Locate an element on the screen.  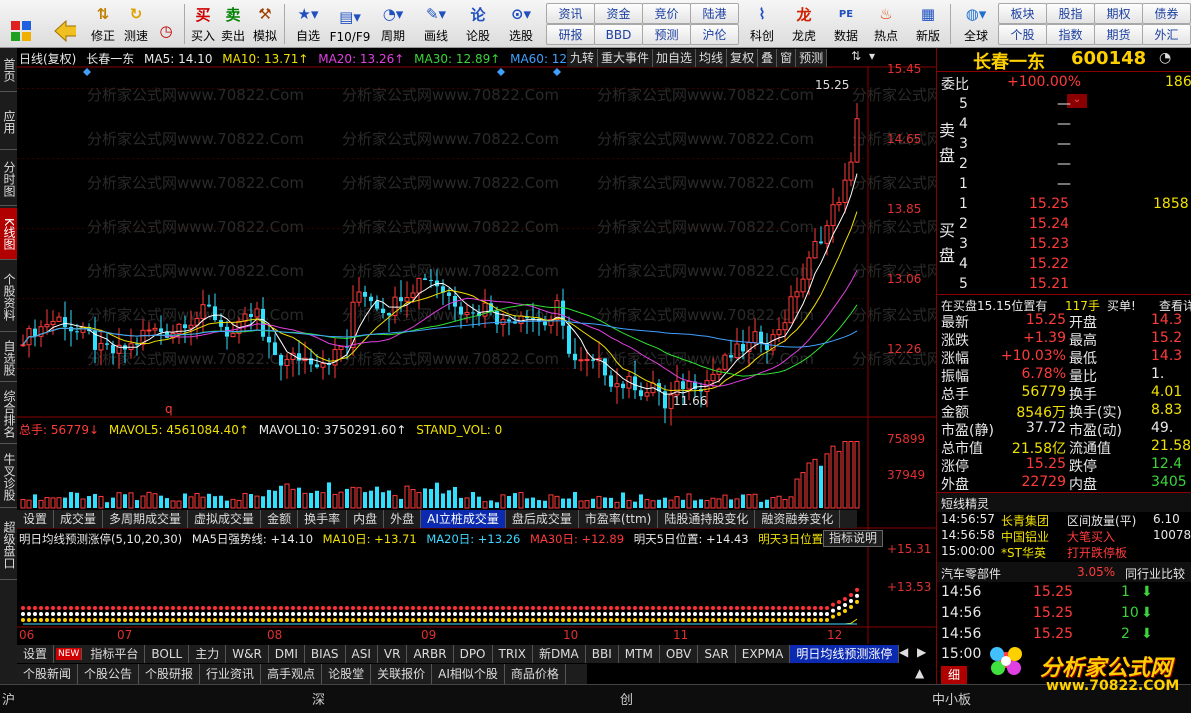
vol-tab-1: 成交量 is located at coordinates (79, 519).